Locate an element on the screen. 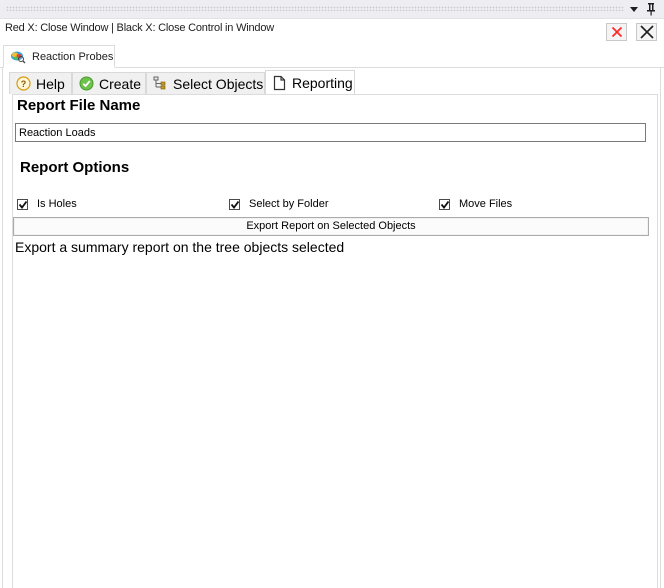 Image resolution: width=664 pixels, height=588 pixels. checkbox-label: Move Files is located at coordinates (486, 204).